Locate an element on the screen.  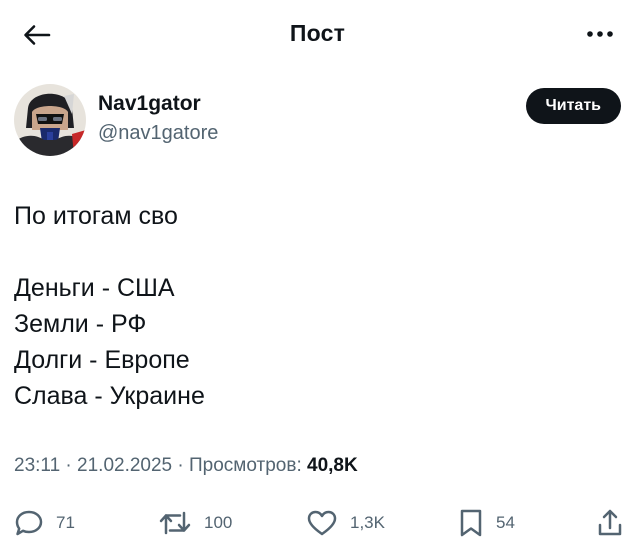
more-horizontal-icon is located at coordinates (600, 34).